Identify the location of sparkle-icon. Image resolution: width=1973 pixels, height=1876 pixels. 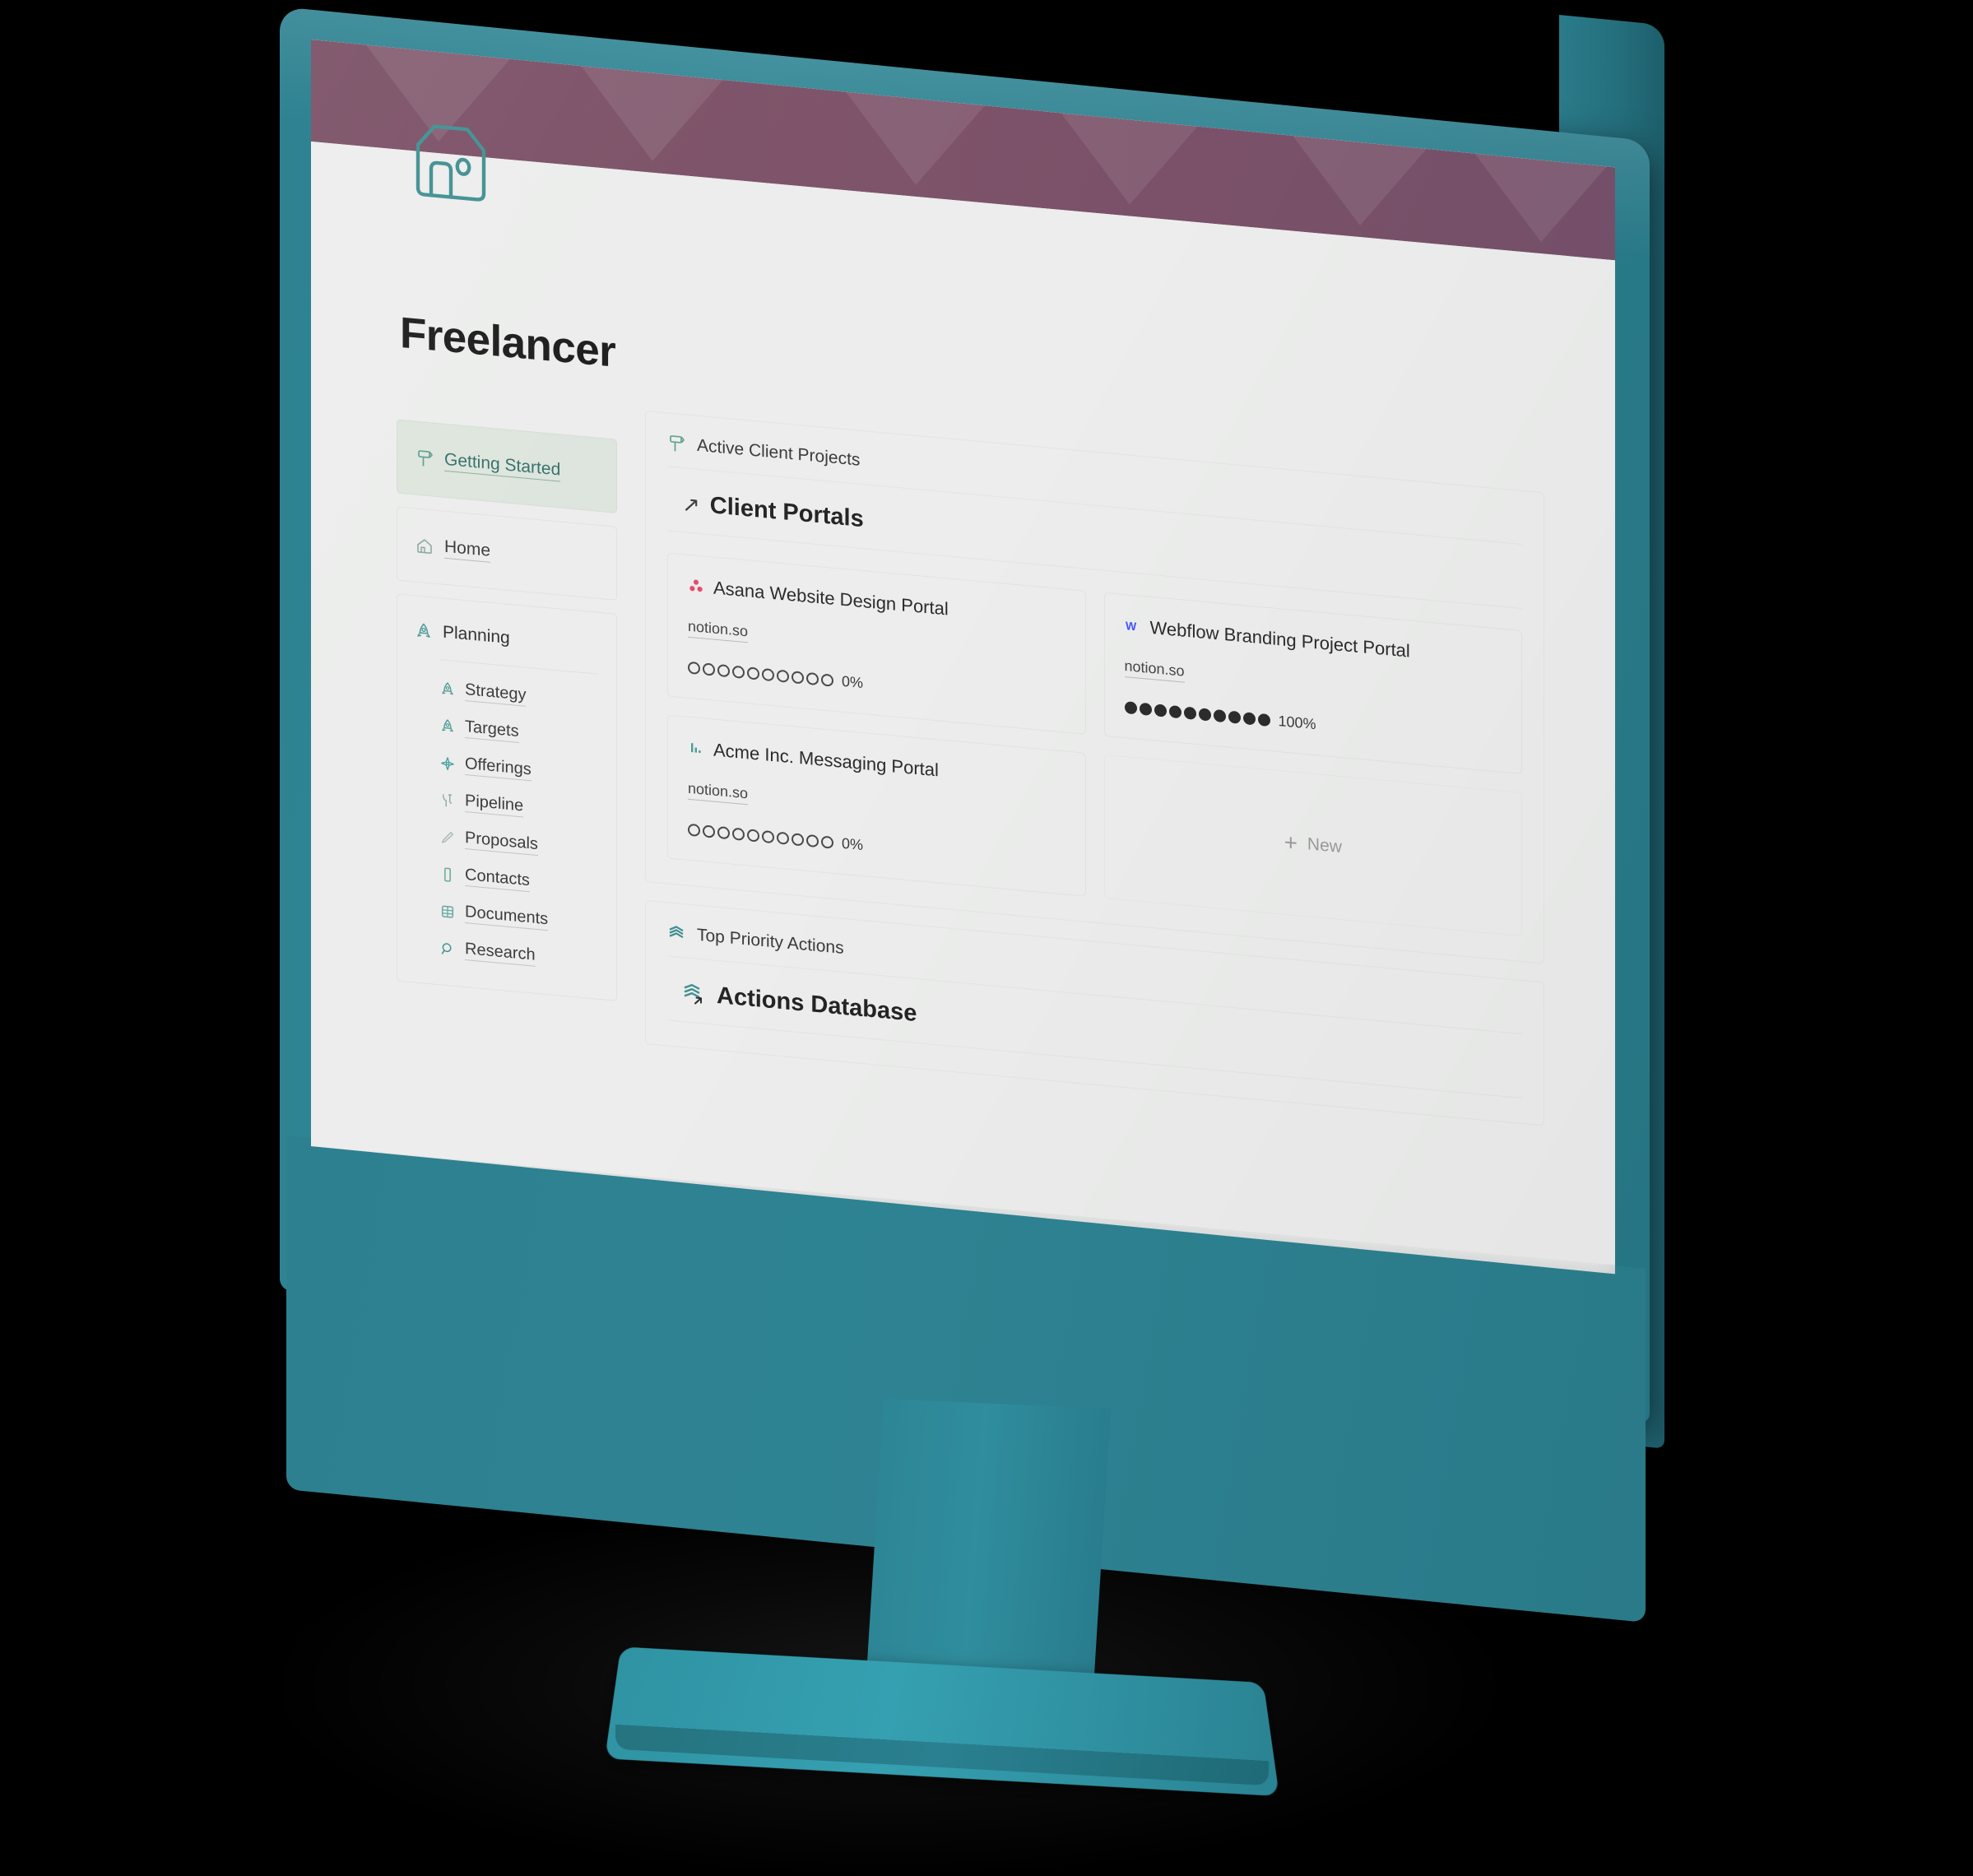
(448, 764).